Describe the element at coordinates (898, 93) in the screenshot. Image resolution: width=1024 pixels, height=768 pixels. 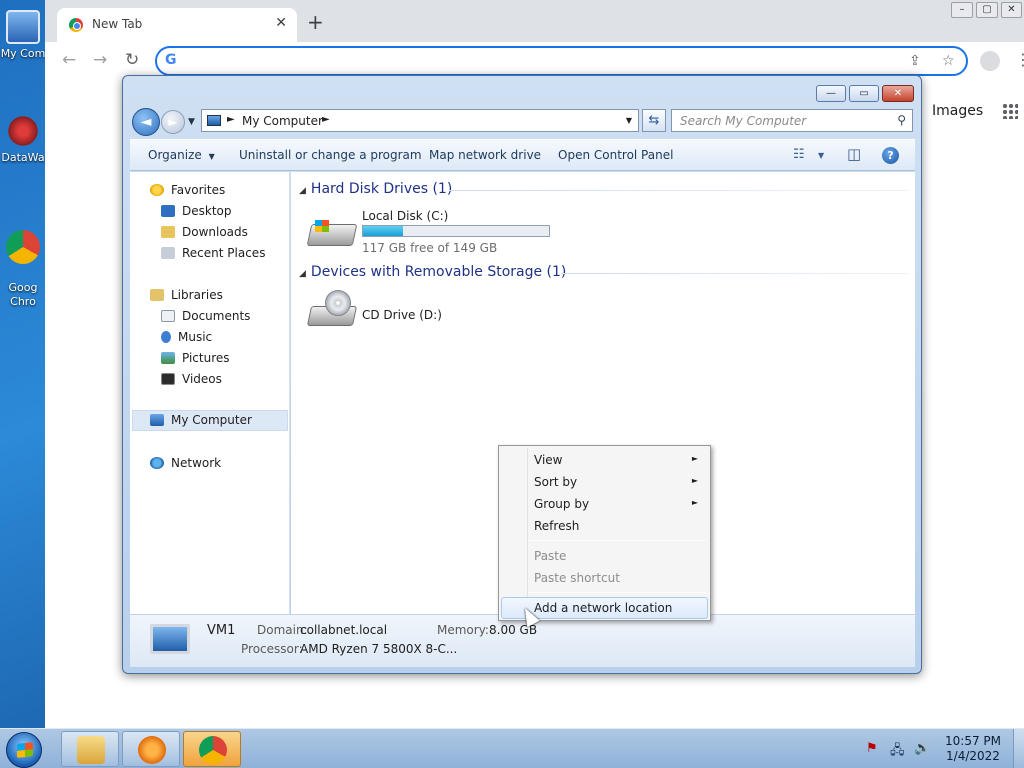
I see `explorer-close-button: ✕` at that location.